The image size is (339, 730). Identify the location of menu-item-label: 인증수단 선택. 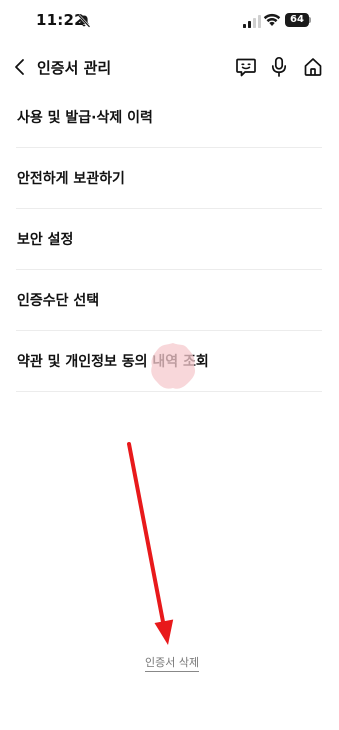
(58, 301).